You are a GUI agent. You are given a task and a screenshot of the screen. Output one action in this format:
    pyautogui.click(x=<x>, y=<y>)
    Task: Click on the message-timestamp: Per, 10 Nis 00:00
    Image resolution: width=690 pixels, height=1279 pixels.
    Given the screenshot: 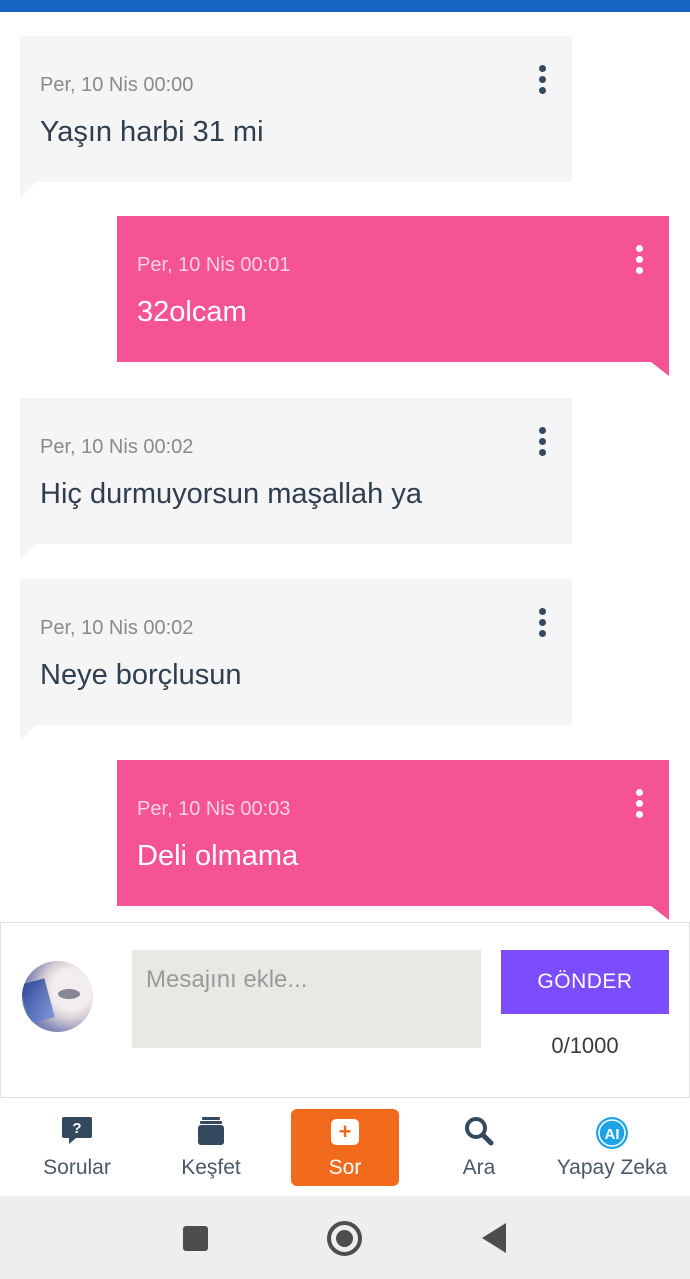 What is the action you would take?
    pyautogui.click(x=117, y=85)
    